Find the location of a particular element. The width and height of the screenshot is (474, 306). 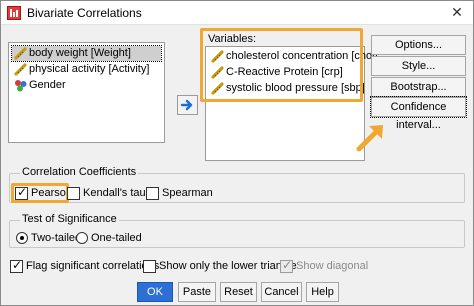

pearson-label: Pearson is located at coordinates (51, 193).